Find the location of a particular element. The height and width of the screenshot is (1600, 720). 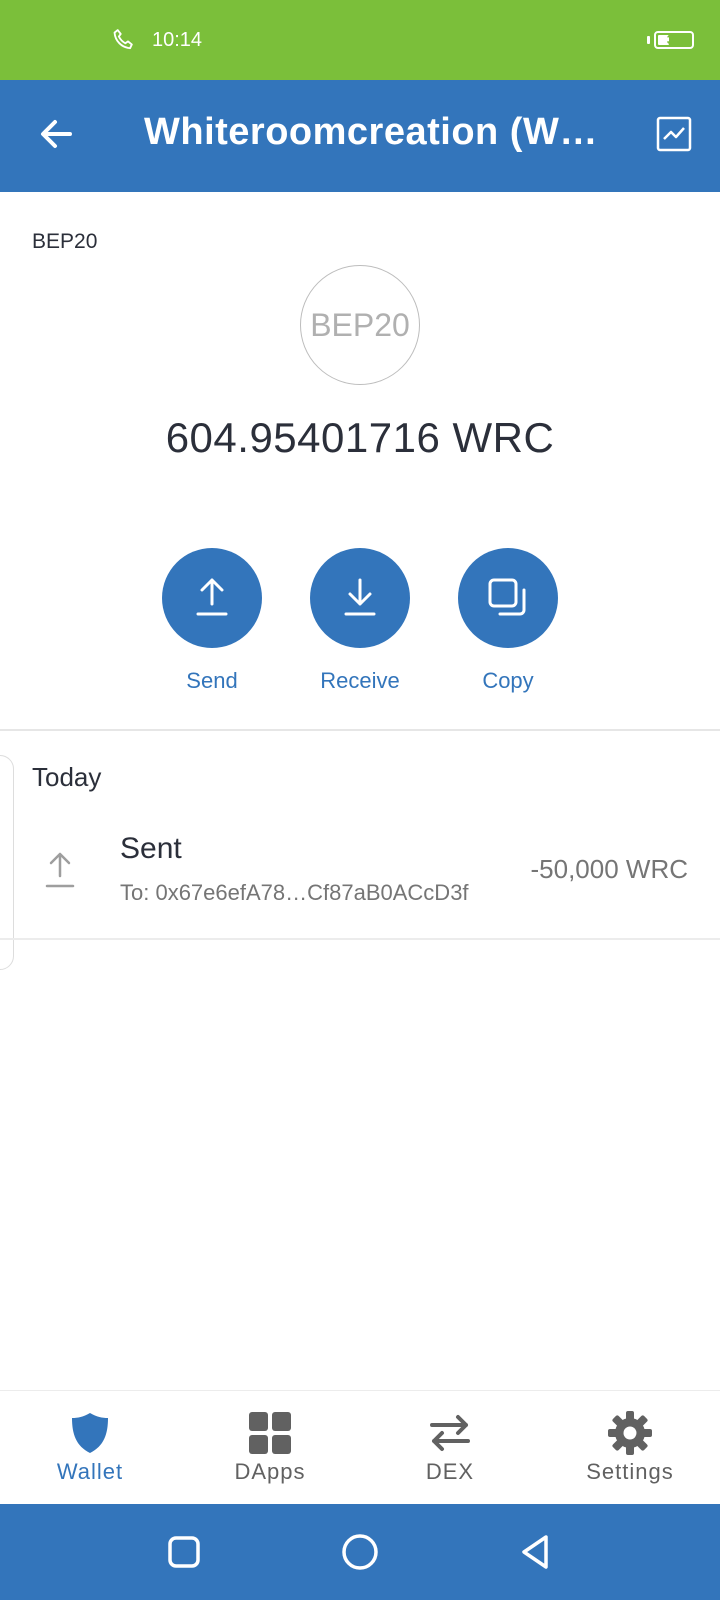

battery-icon: 31 is located at coordinates (674, 40).